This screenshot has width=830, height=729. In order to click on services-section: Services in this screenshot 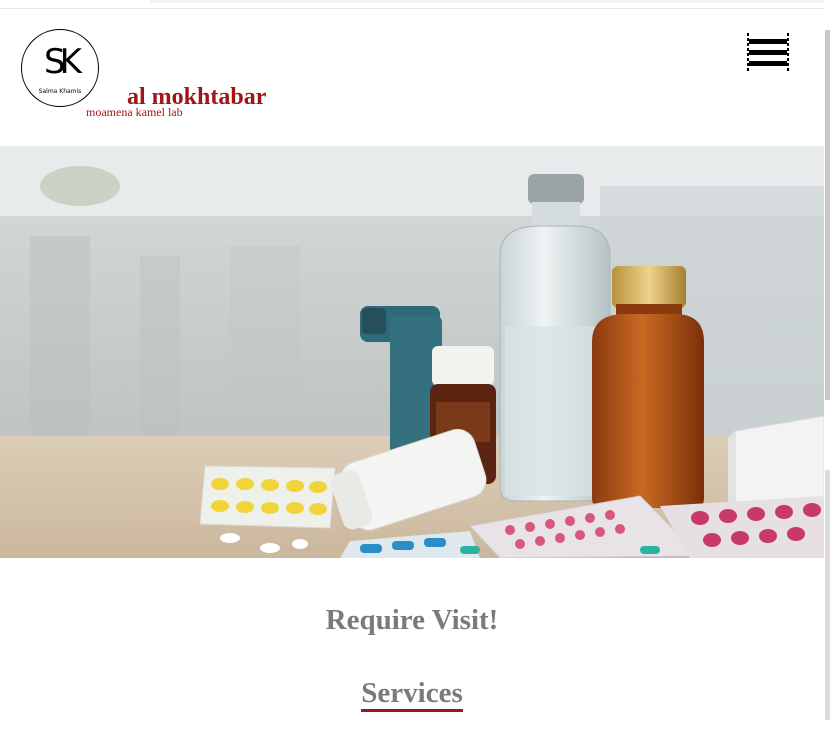, I will do `click(412, 693)`.